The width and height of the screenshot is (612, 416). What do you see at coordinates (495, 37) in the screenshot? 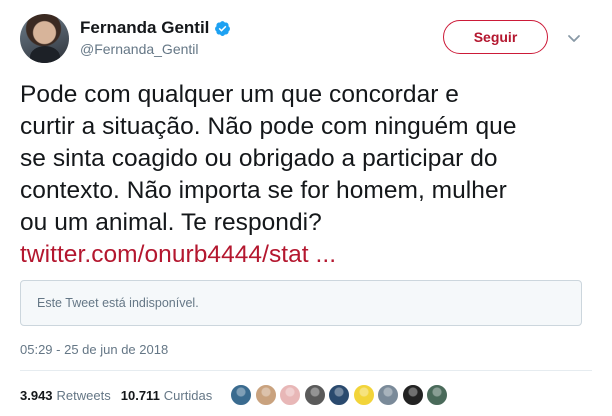
I see `follow-button: Seguir` at bounding box center [495, 37].